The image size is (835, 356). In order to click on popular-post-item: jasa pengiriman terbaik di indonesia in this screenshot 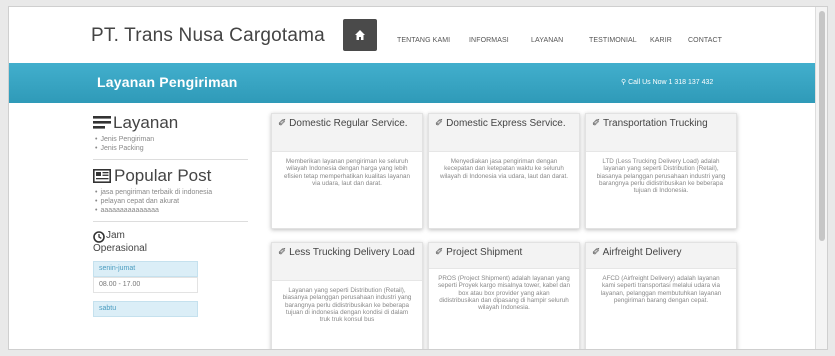, I will do `click(171, 192)`.